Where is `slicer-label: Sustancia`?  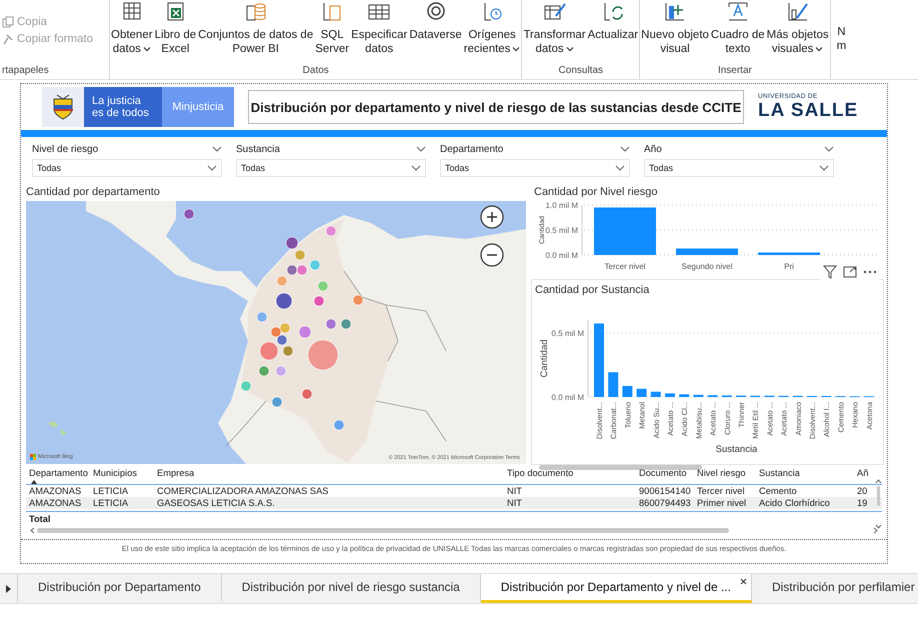
slicer-label: Sustancia is located at coordinates (258, 149).